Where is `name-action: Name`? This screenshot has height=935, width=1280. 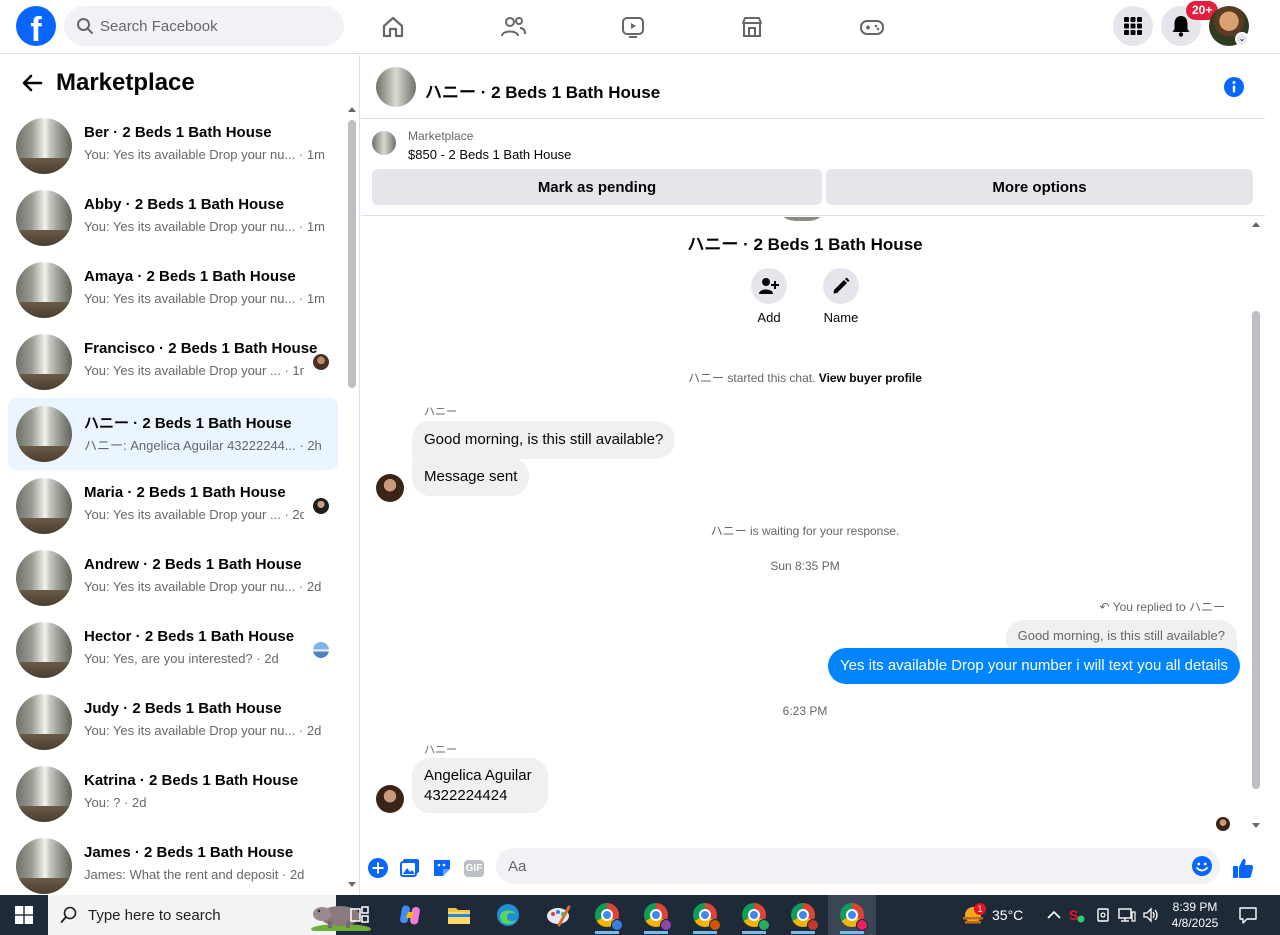
name-action: Name is located at coordinates (841, 296).